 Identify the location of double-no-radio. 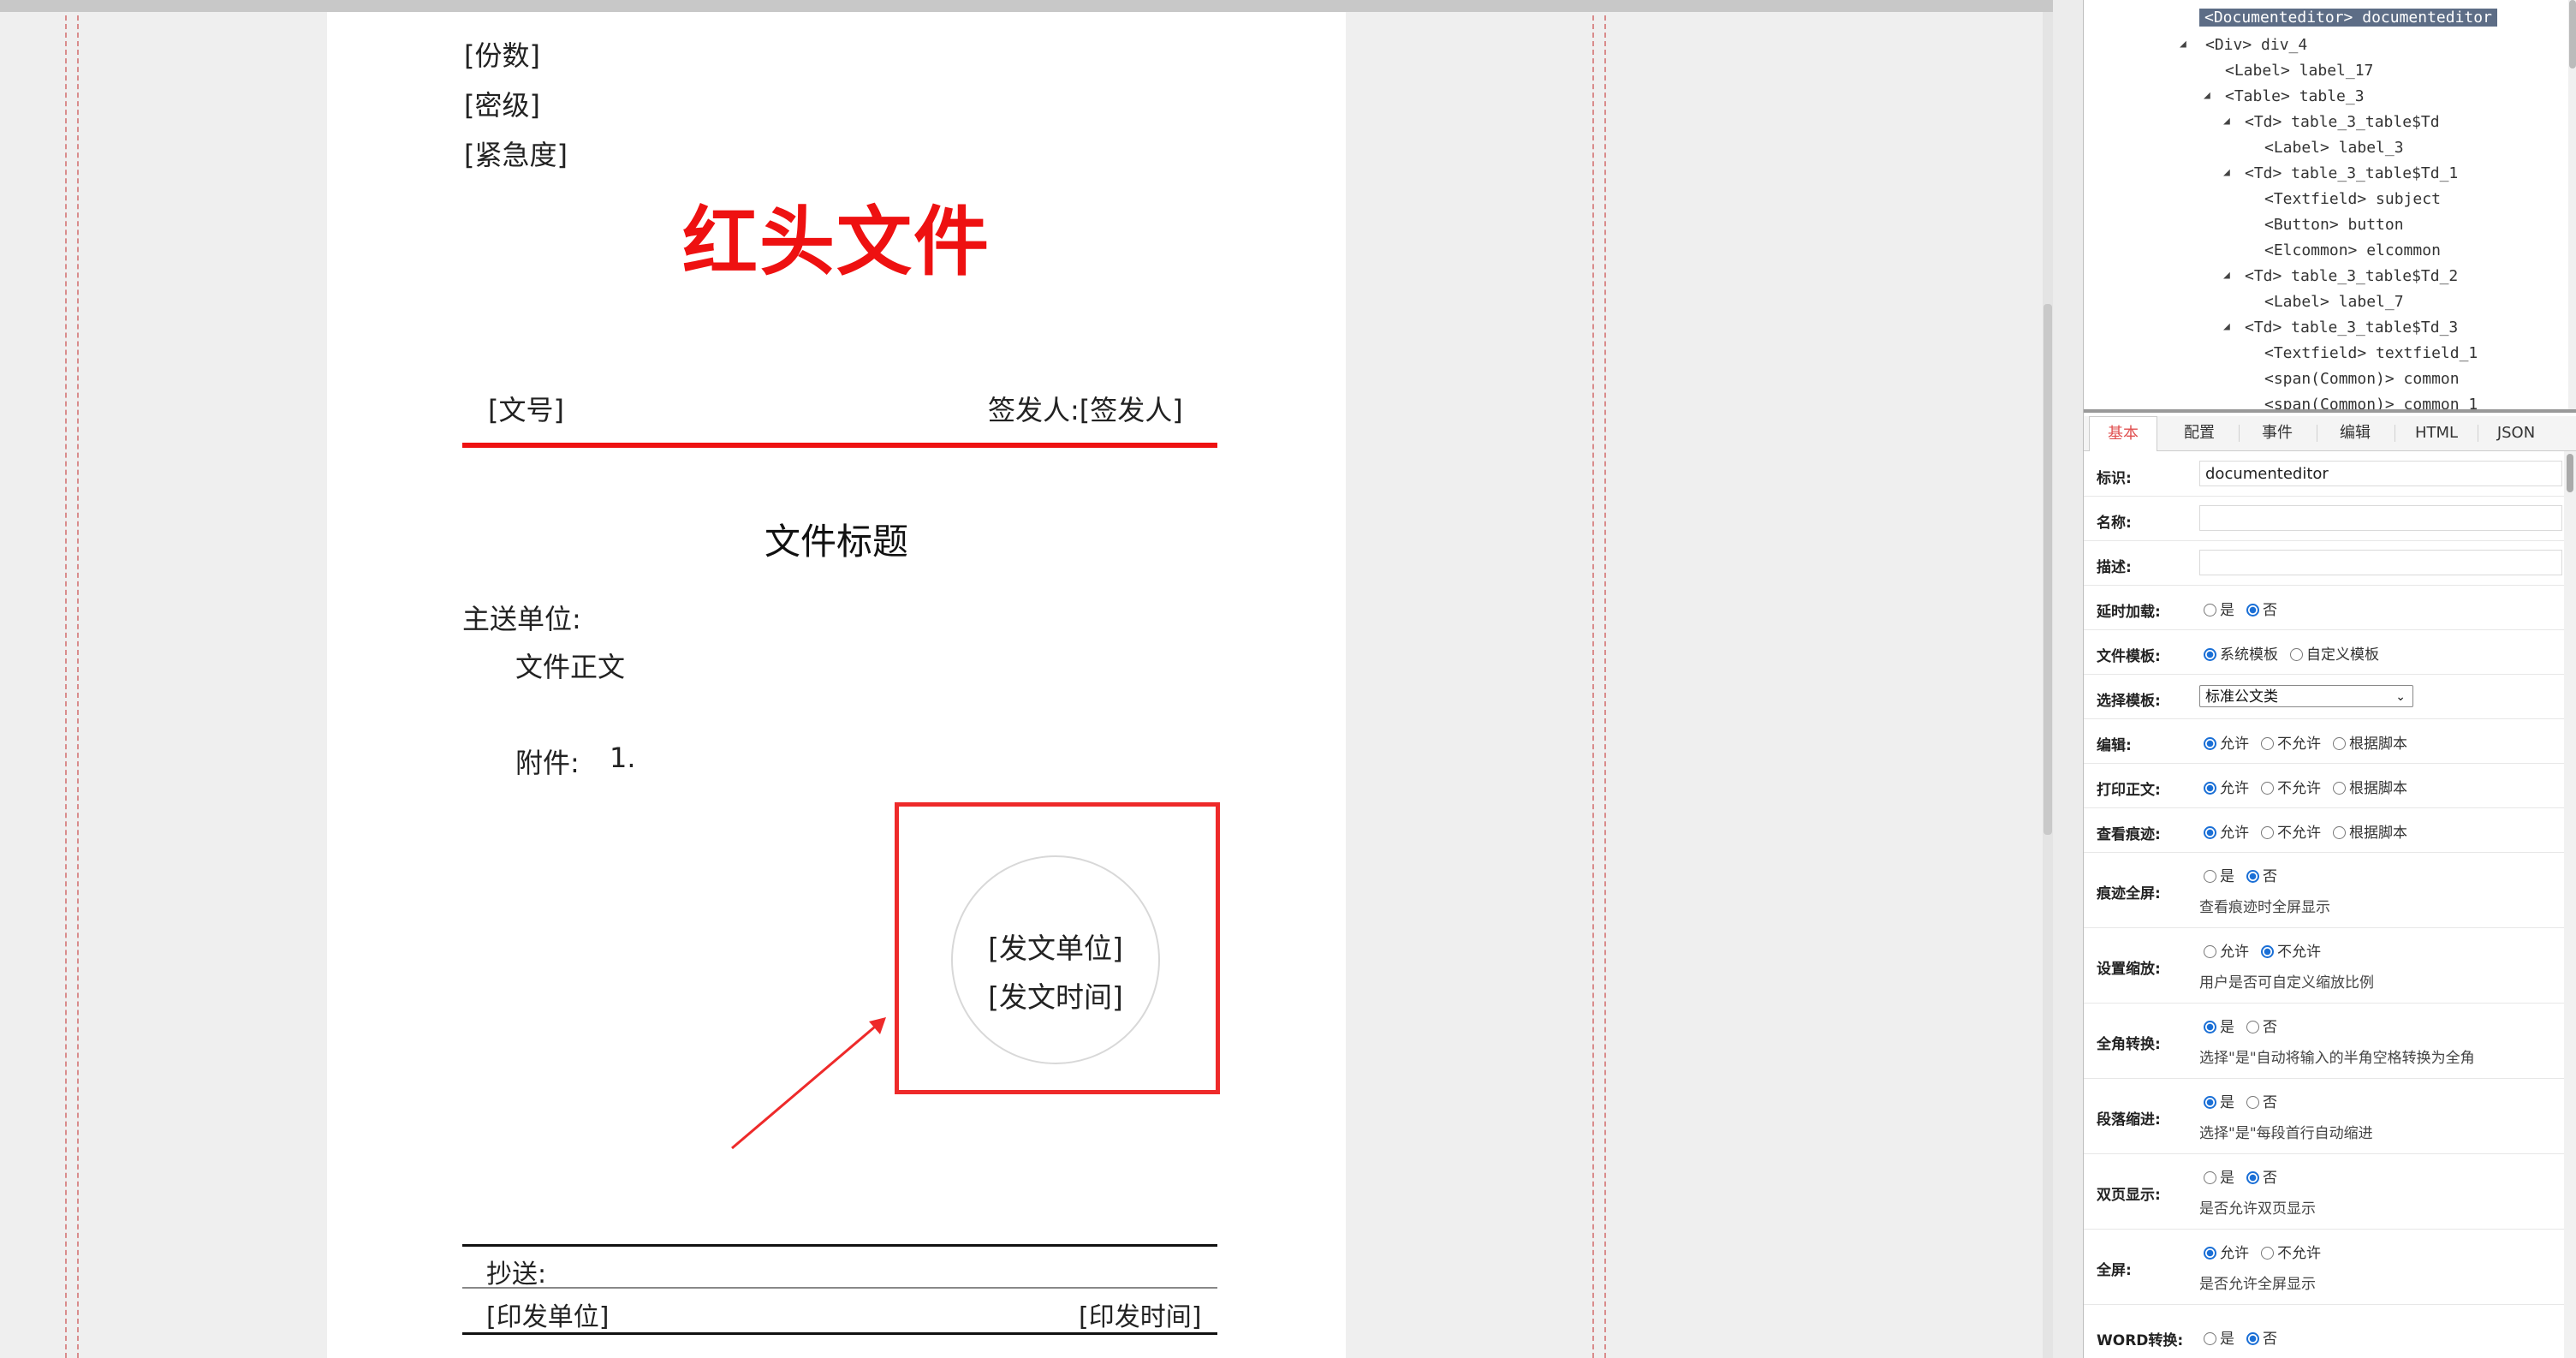
(2252, 1178).